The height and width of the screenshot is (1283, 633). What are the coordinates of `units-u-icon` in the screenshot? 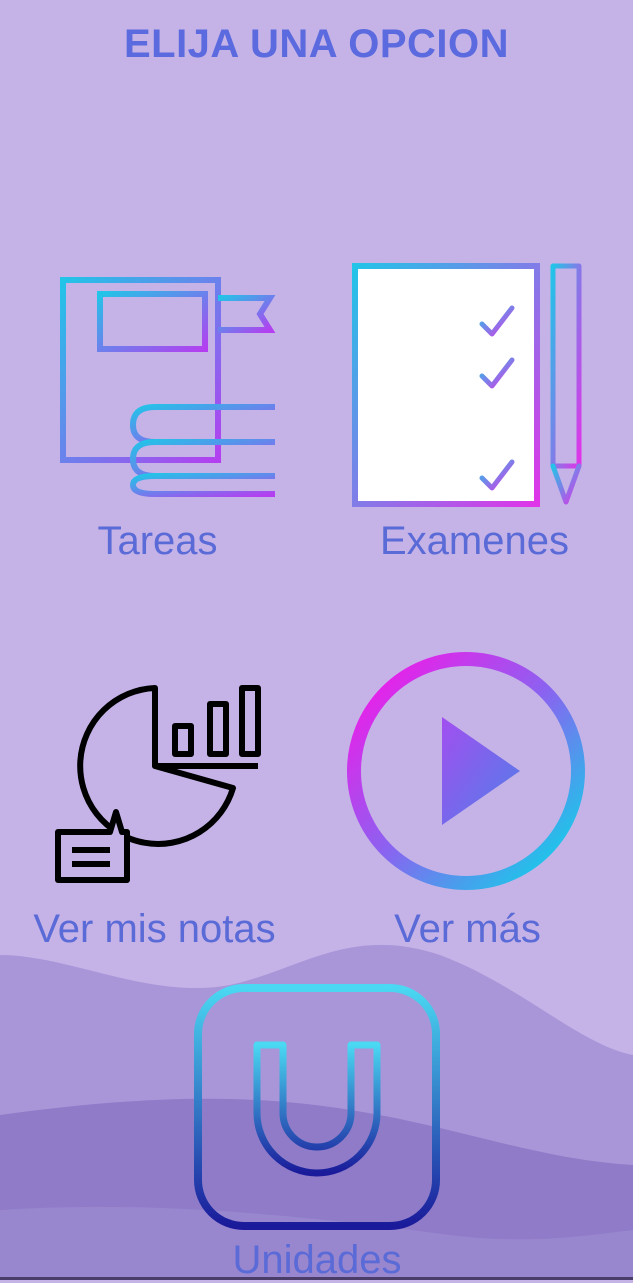 It's located at (317, 1107).